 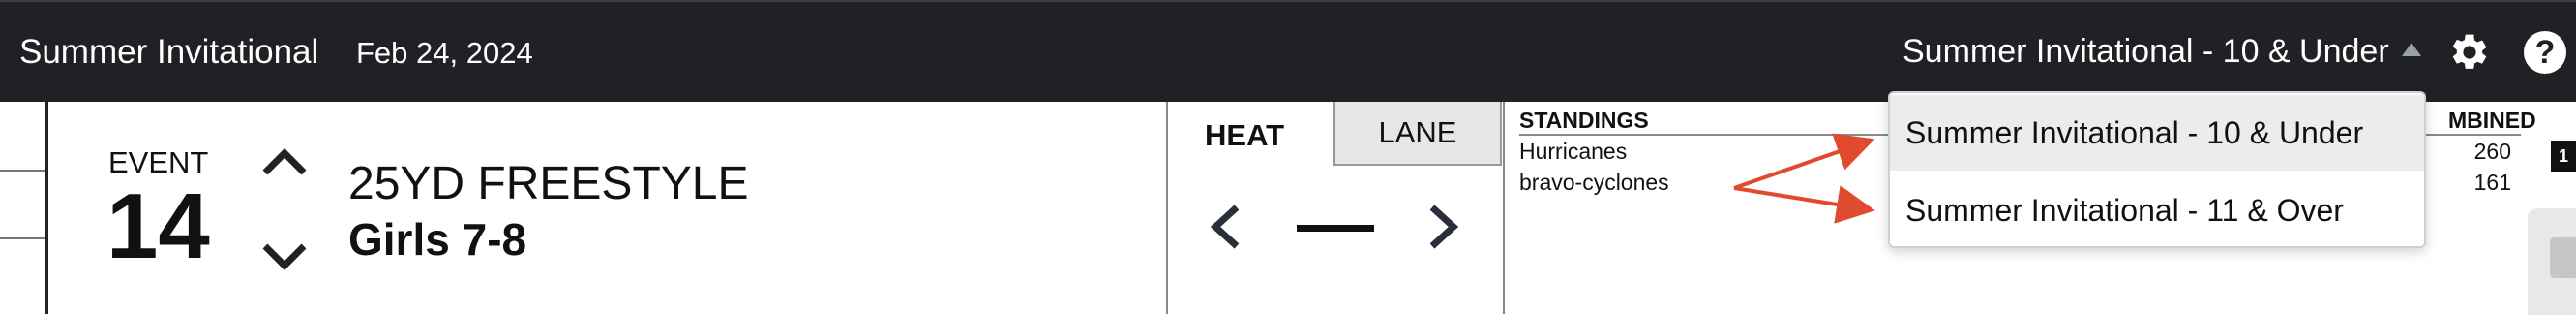 What do you see at coordinates (2469, 53) in the screenshot?
I see `gear-icon` at bounding box center [2469, 53].